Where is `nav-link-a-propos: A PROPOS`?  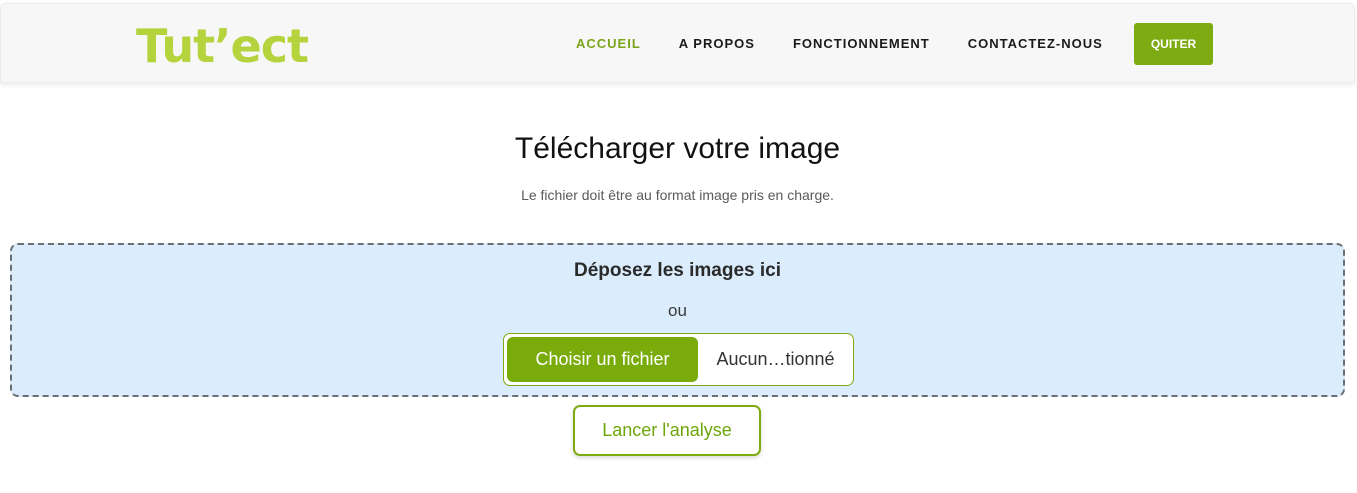 nav-link-a-propos: A PROPOS is located at coordinates (716, 43).